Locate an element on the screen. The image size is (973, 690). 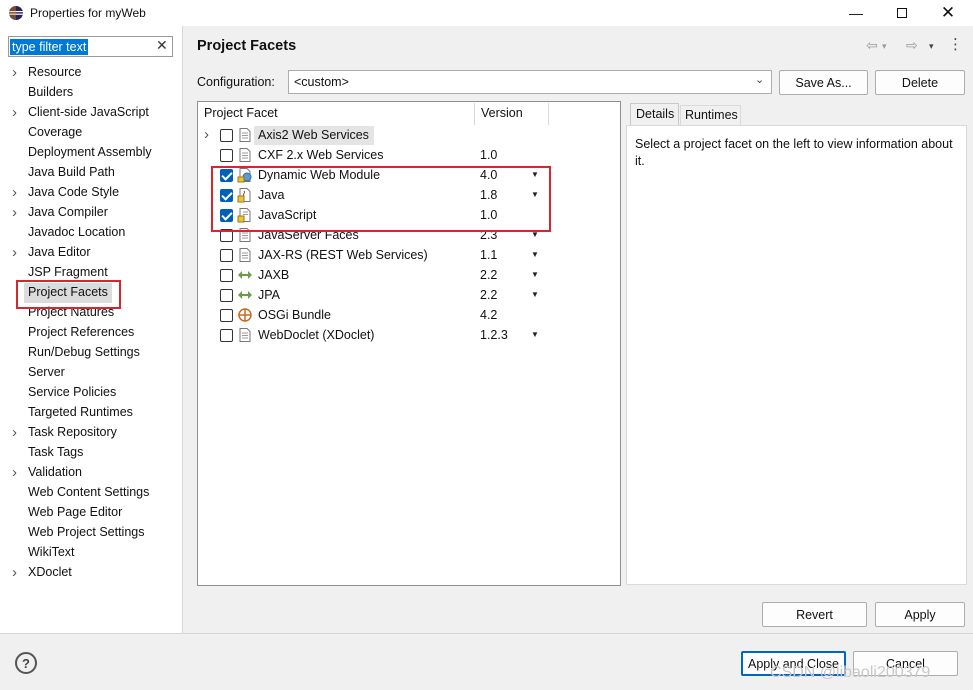
tab-runtimes: Runtimes is located at coordinates (710, 115).